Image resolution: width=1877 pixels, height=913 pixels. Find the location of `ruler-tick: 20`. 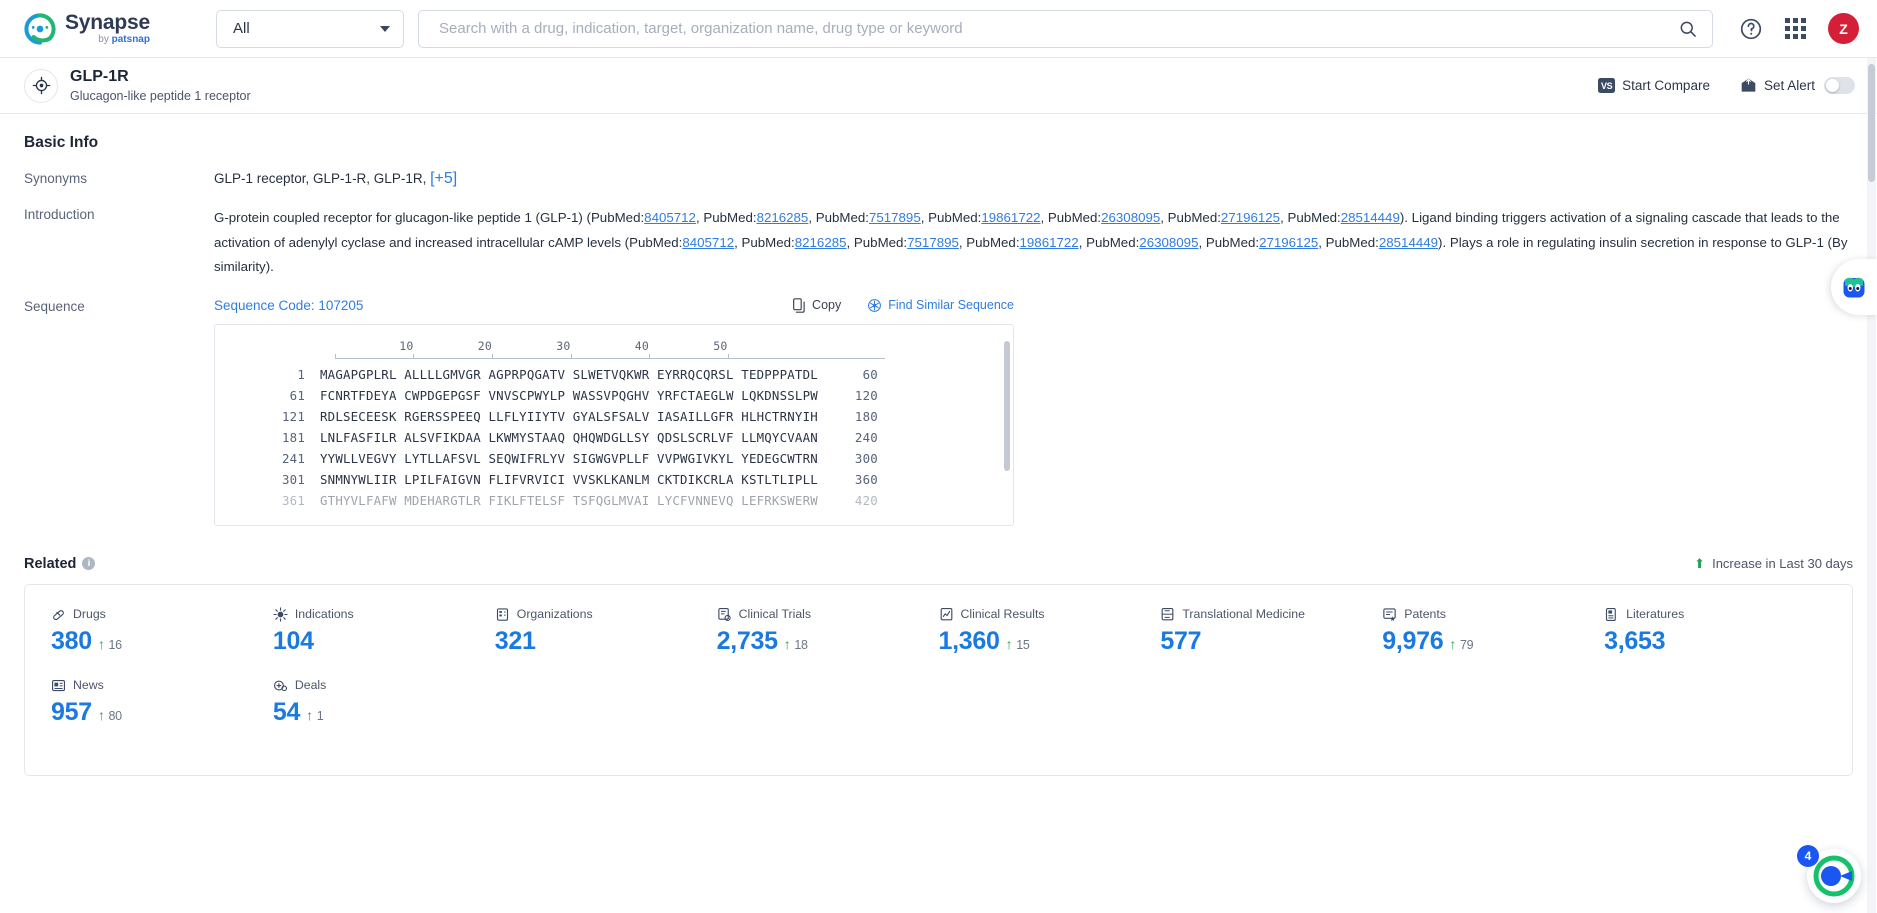

ruler-tick: 20 is located at coordinates (484, 345).